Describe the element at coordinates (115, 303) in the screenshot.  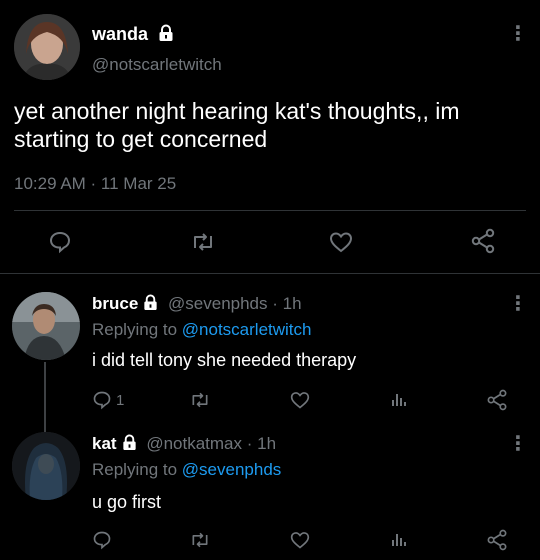
I see `display-name: bruce` at that location.